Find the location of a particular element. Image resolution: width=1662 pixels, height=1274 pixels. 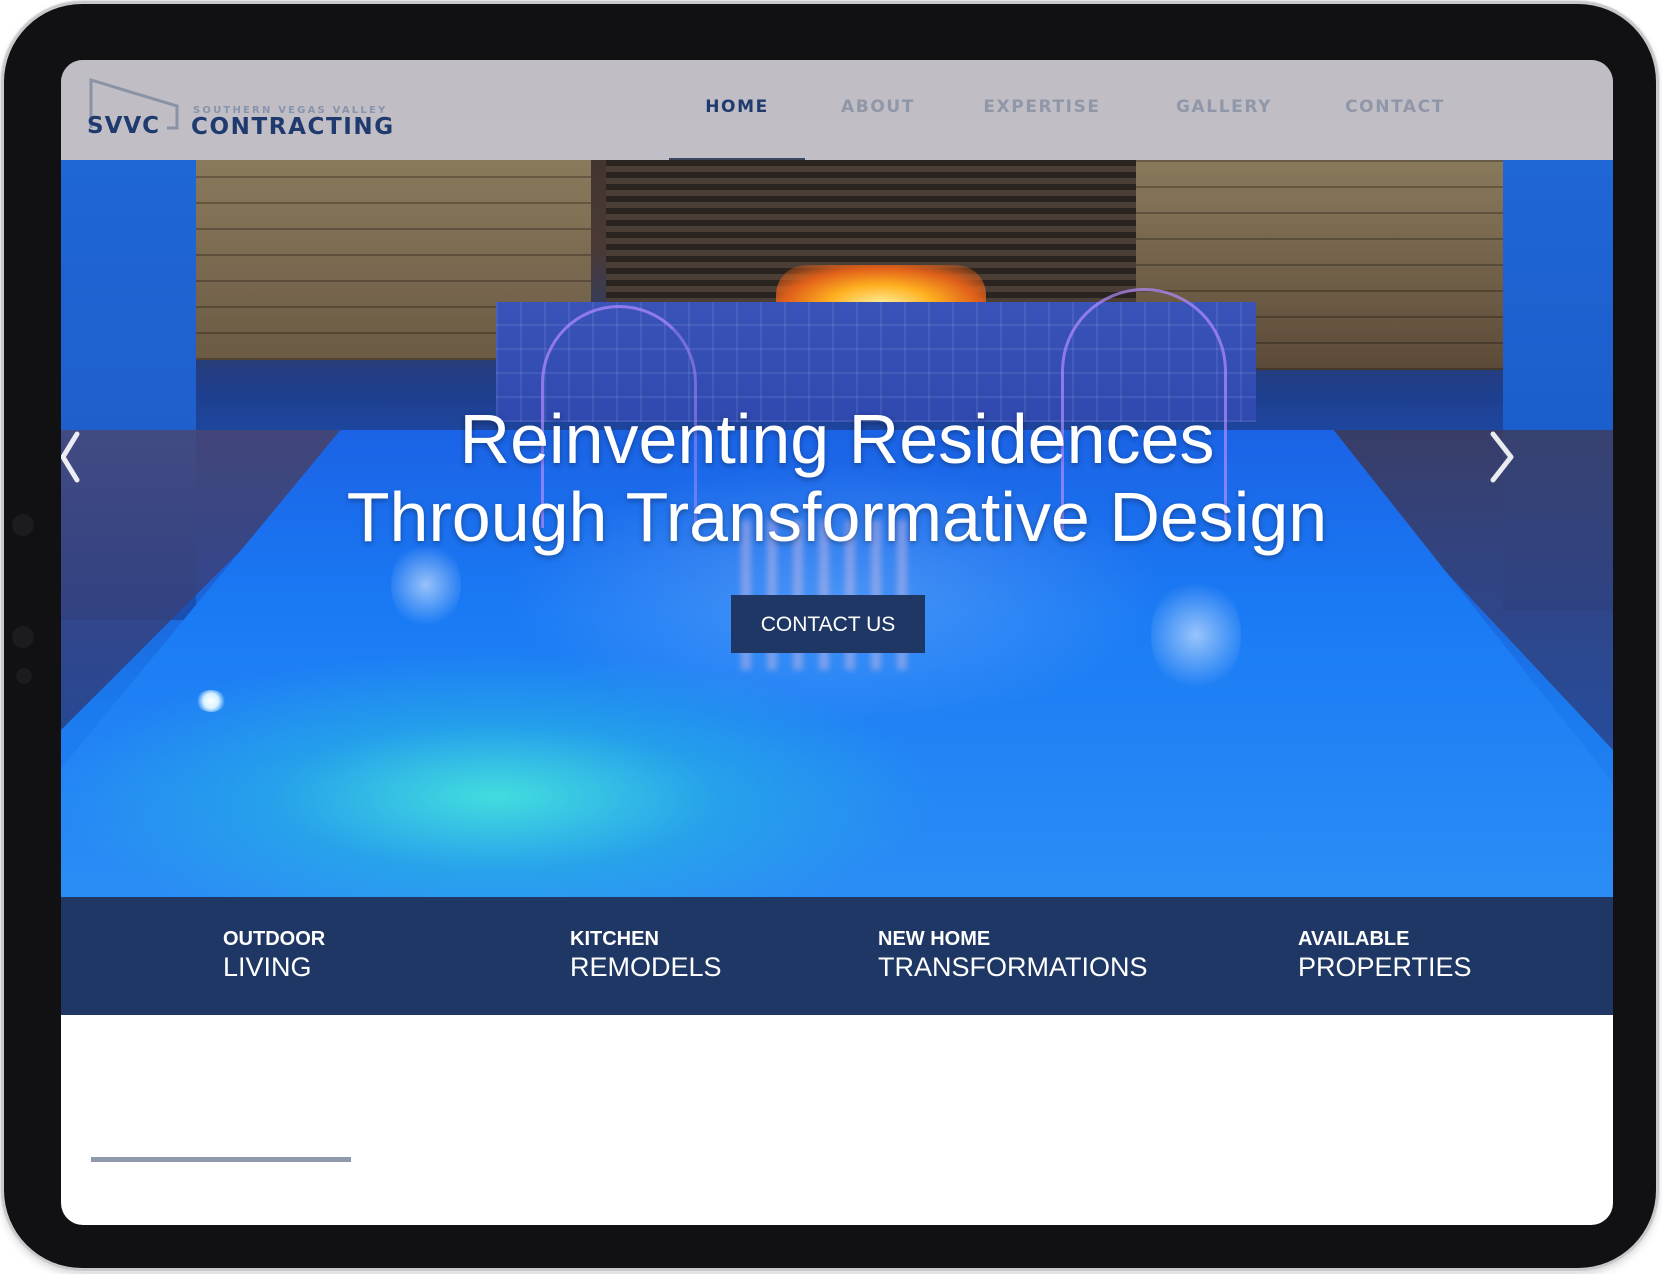

hero-headline-line2: Through Transformative Design is located at coordinates (837, 517).